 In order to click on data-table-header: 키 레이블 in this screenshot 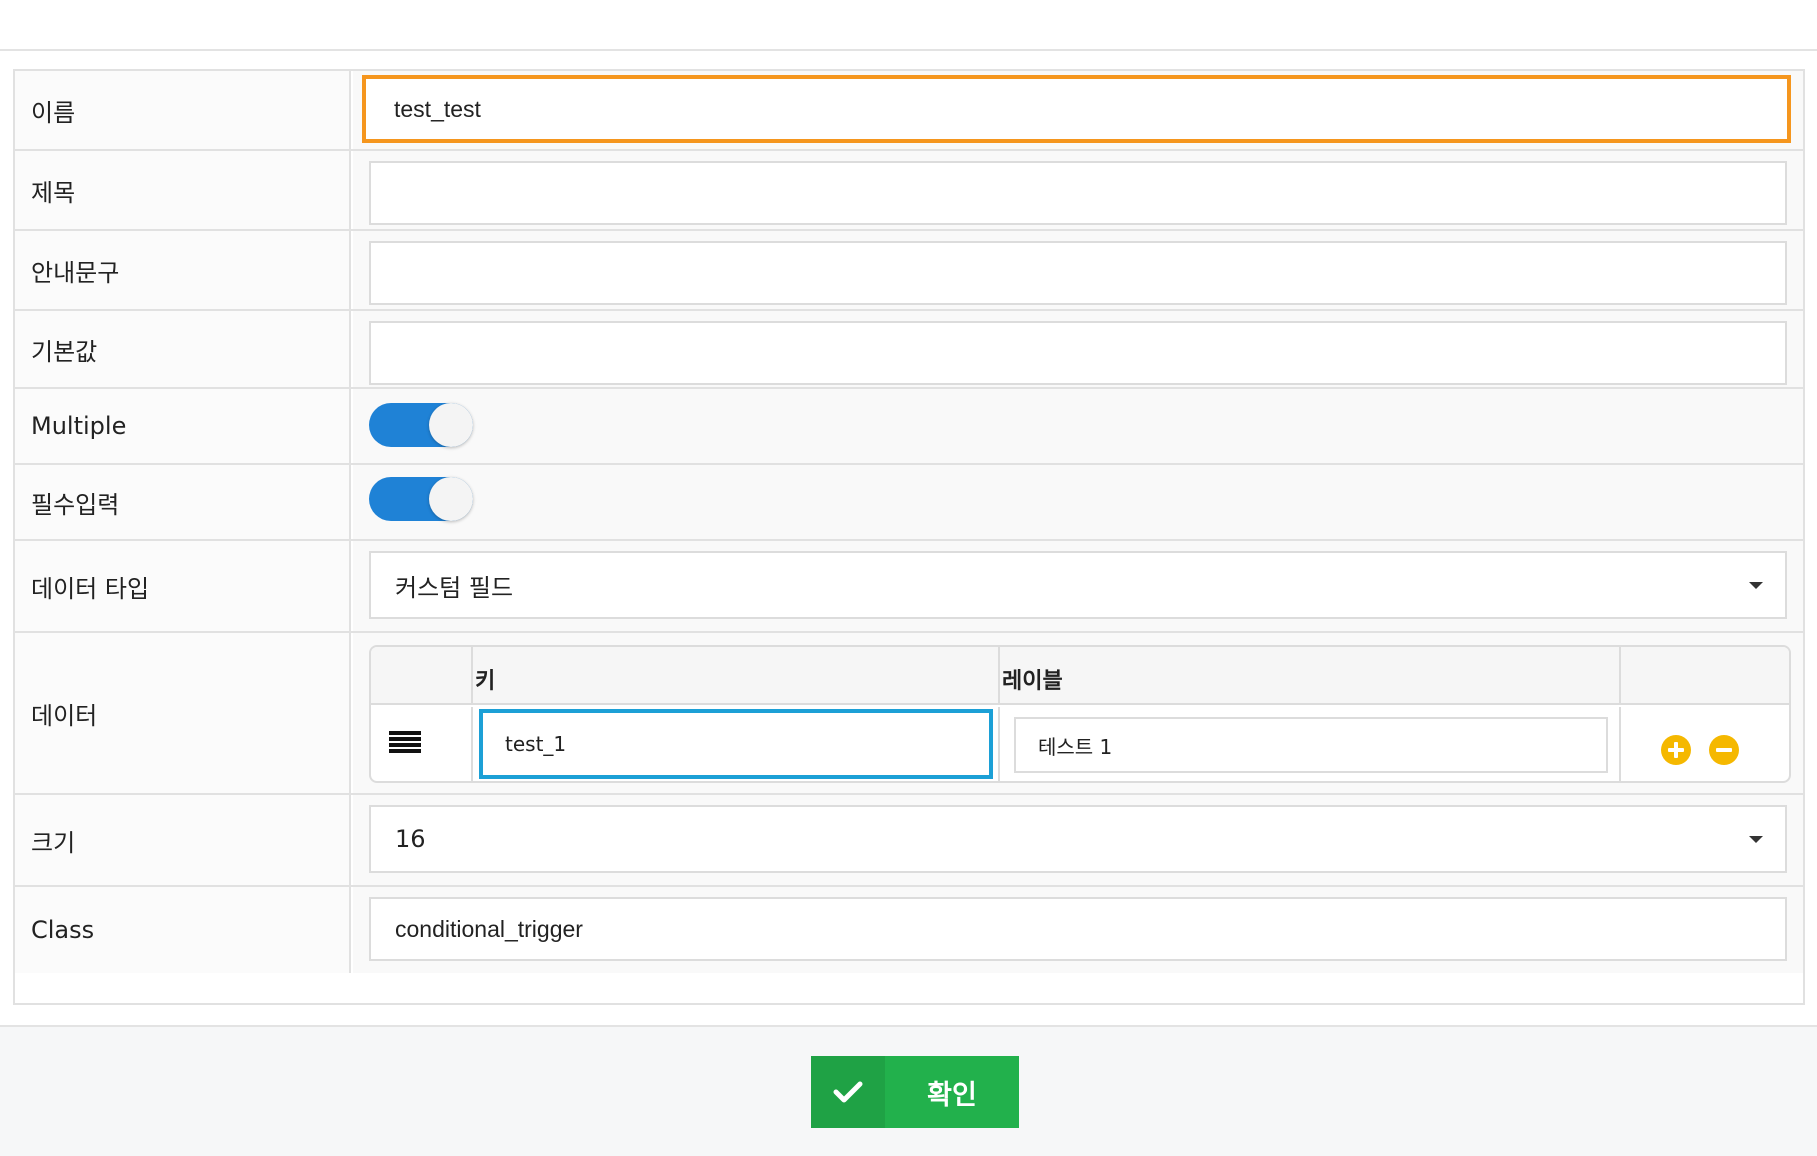, I will do `click(1080, 676)`.